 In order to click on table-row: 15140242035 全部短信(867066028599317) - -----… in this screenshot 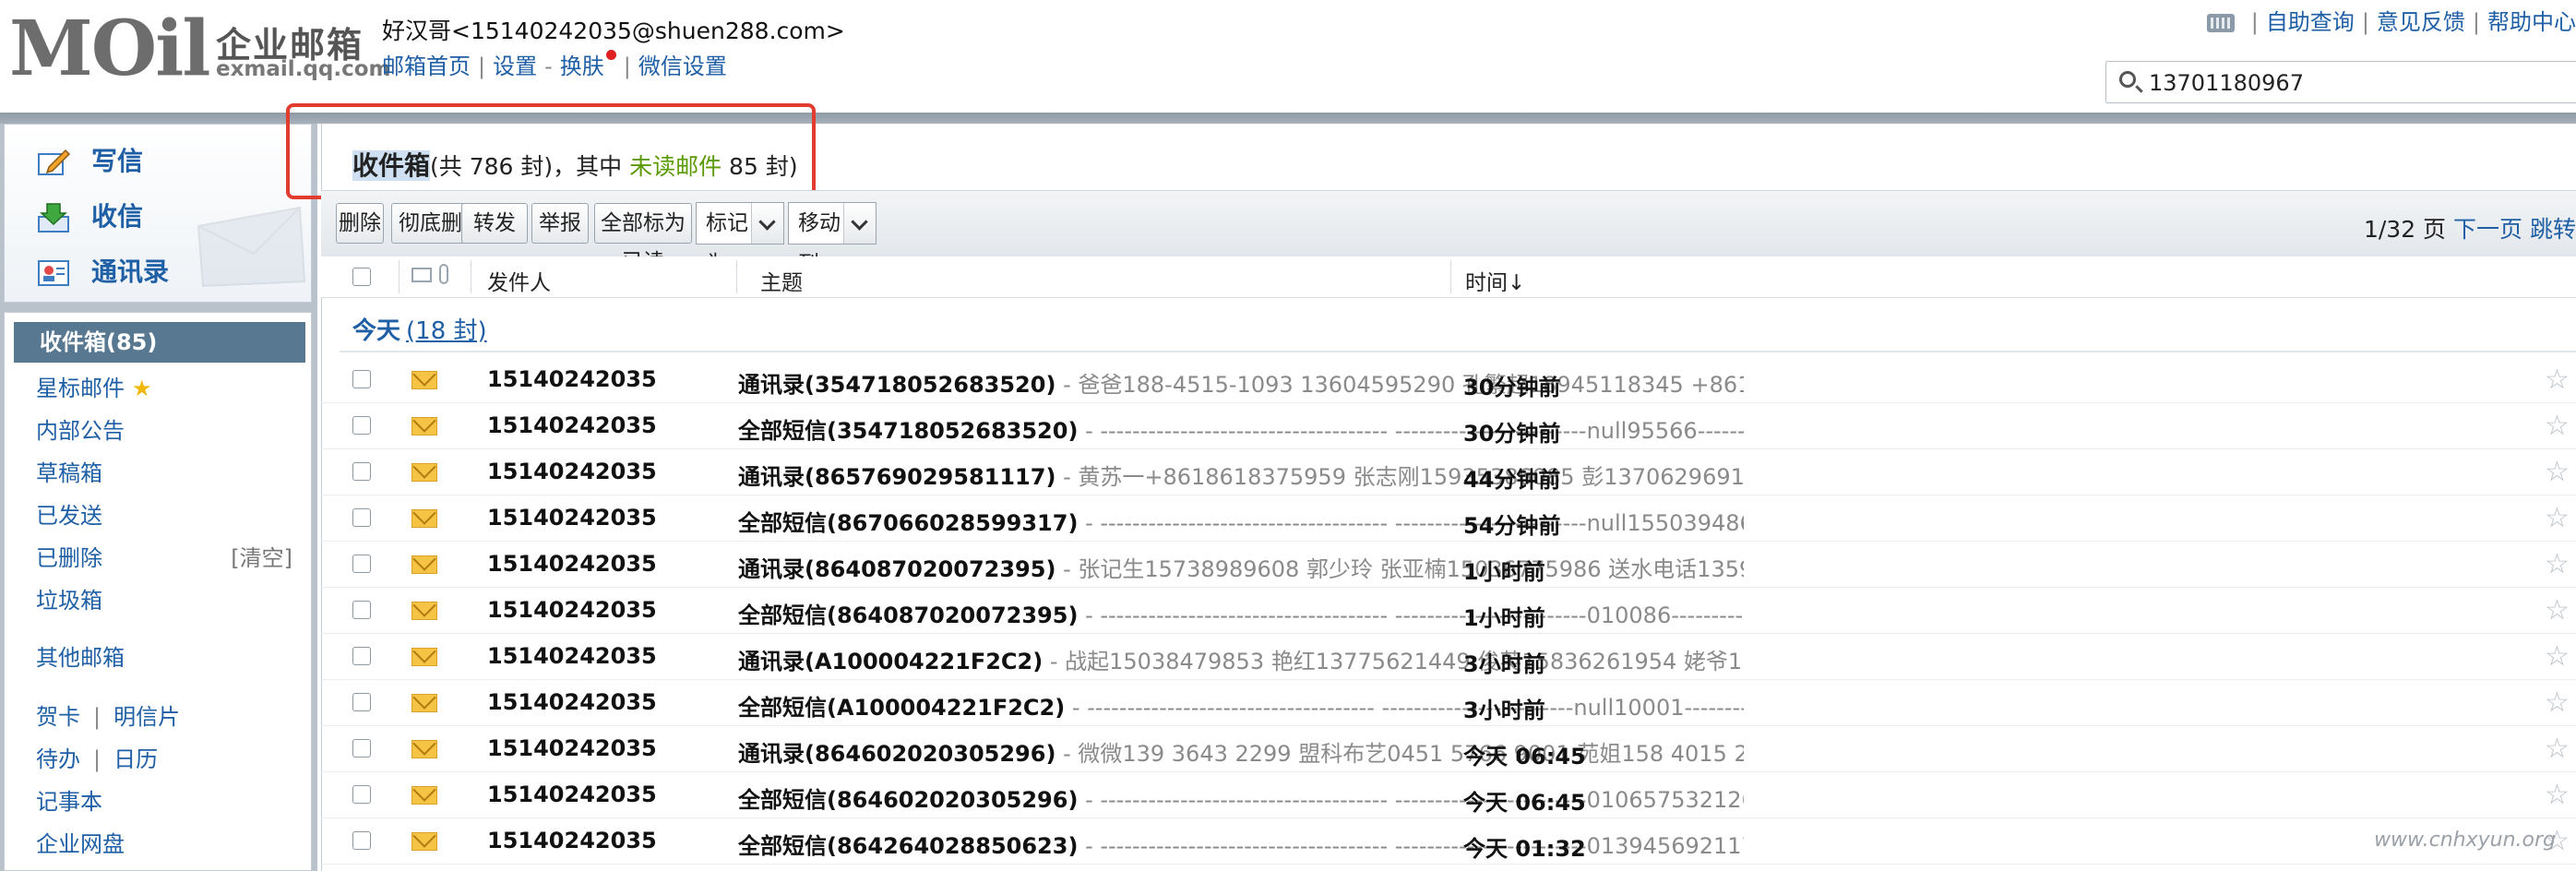, I will do `click(1448, 518)`.